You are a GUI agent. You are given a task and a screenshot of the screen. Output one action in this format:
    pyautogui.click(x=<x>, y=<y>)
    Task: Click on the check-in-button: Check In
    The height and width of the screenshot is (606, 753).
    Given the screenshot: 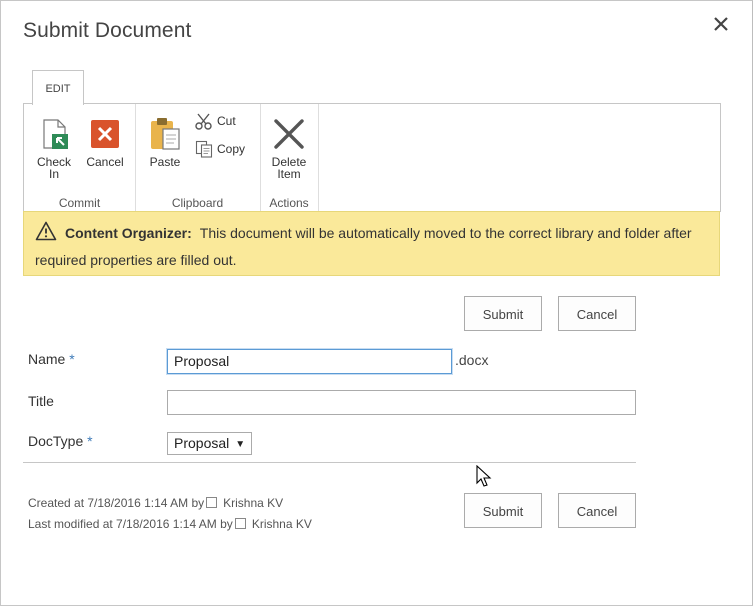 What is the action you would take?
    pyautogui.click(x=54, y=149)
    